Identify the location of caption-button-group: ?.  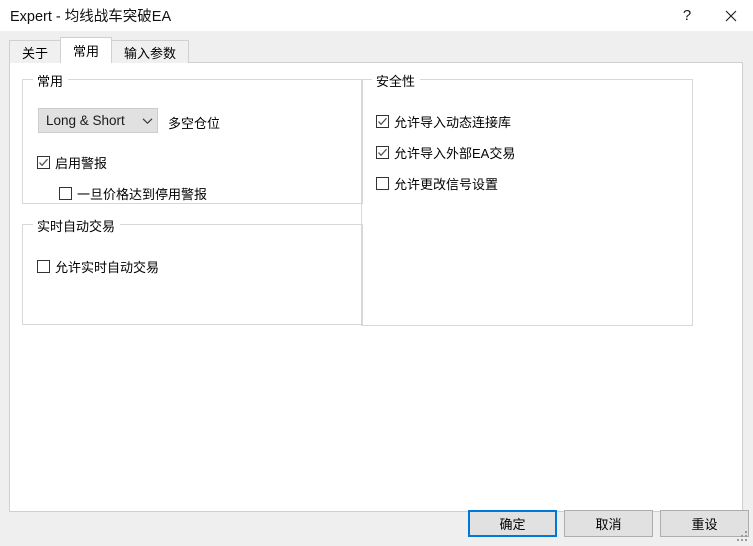
(709, 15).